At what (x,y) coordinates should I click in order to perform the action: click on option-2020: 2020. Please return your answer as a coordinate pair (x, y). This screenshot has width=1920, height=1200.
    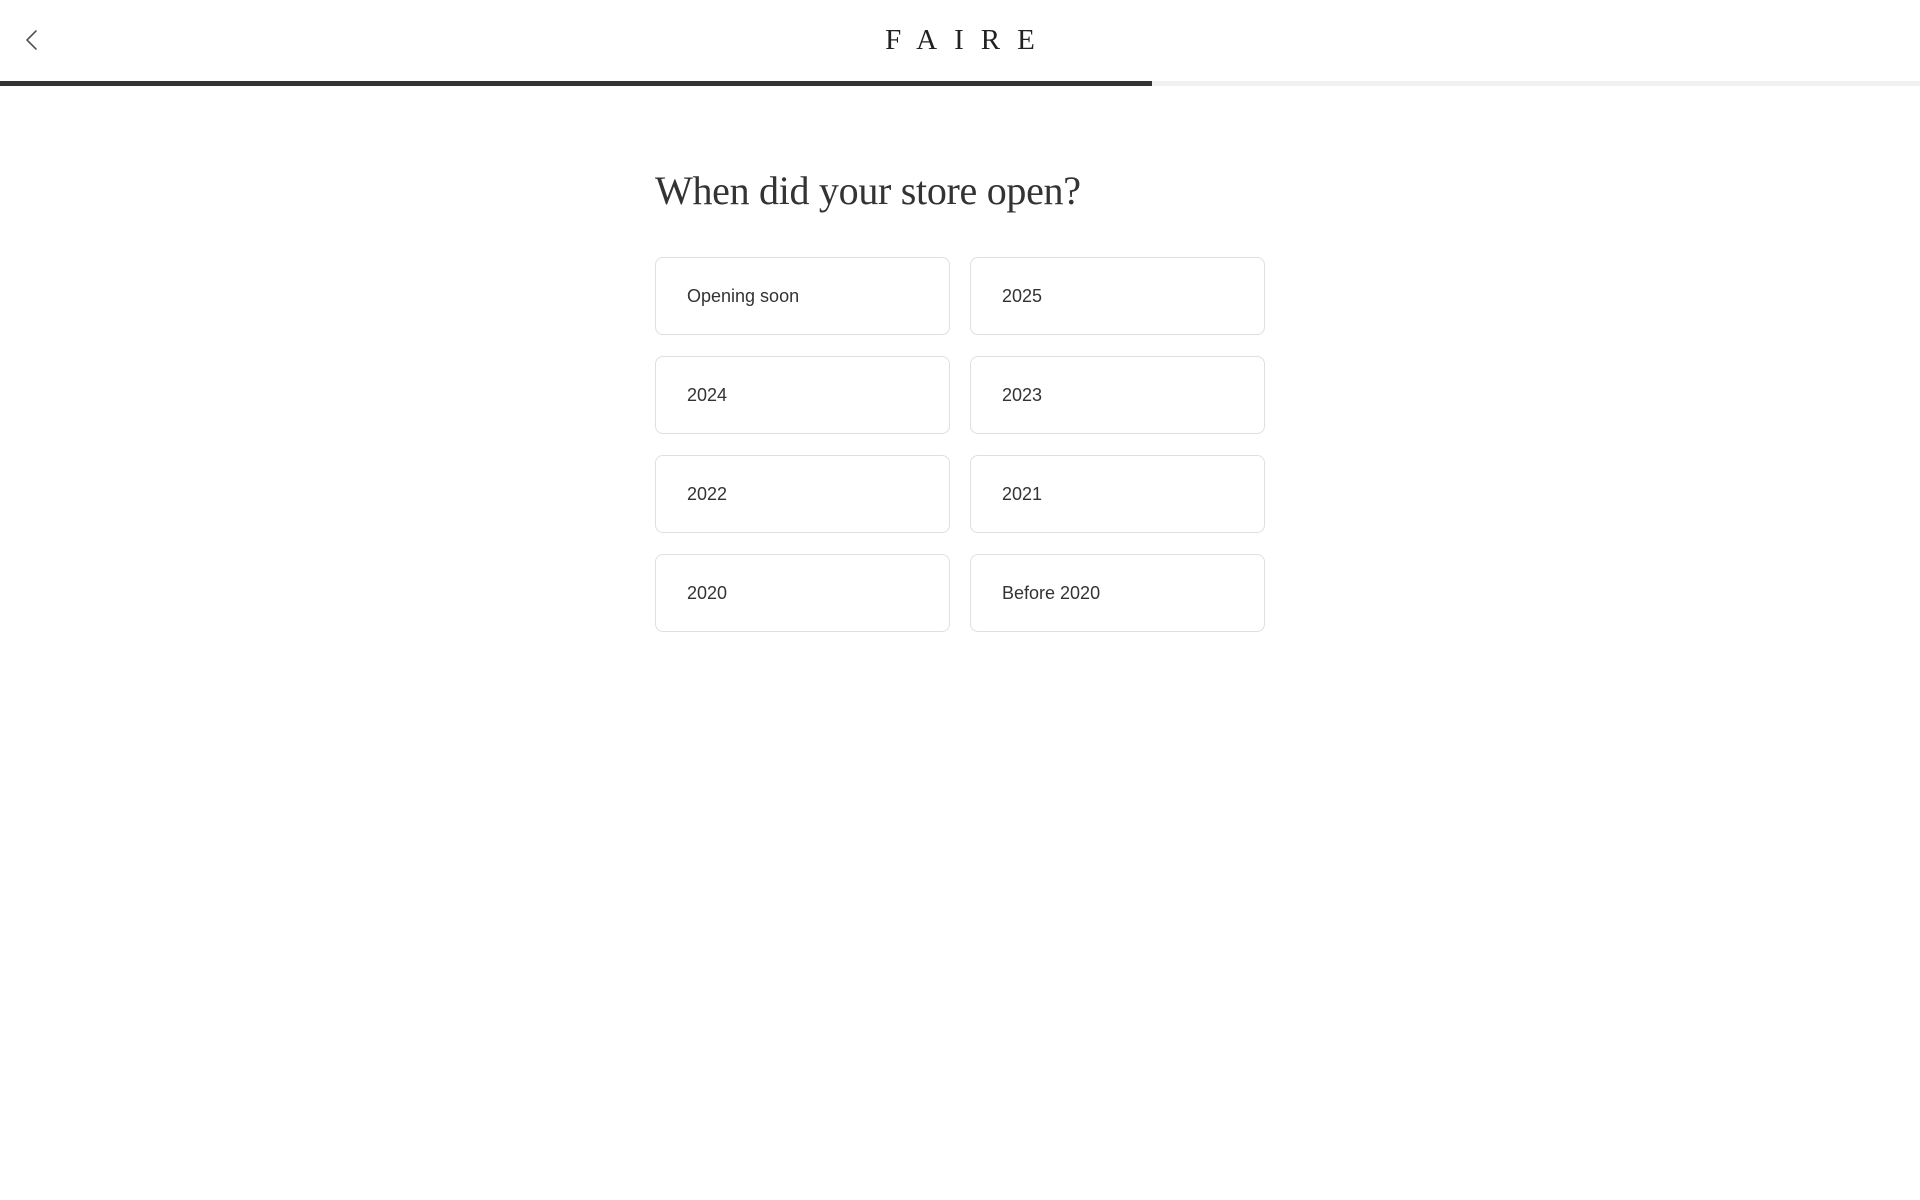
    Looking at the image, I should click on (802, 593).